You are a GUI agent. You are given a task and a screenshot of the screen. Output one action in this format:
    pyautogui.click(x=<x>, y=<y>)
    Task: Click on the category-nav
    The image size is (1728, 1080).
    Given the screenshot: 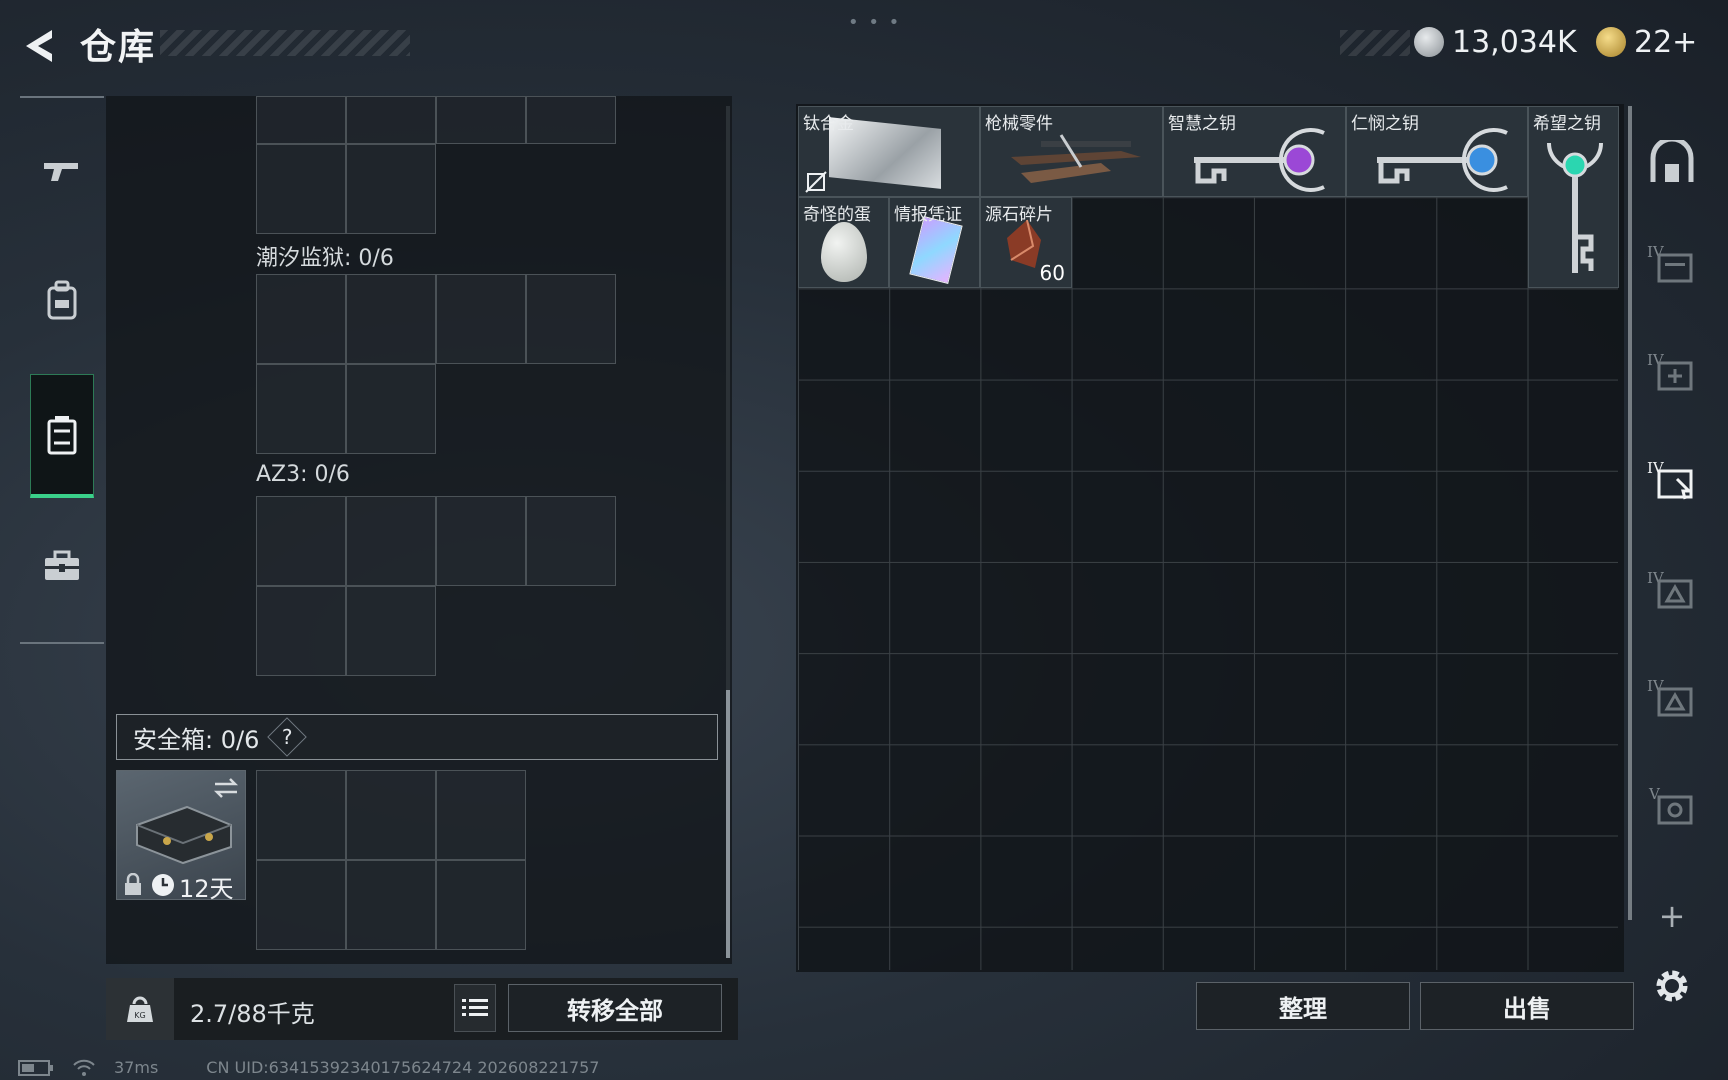 What is the action you would take?
    pyautogui.click(x=62, y=370)
    